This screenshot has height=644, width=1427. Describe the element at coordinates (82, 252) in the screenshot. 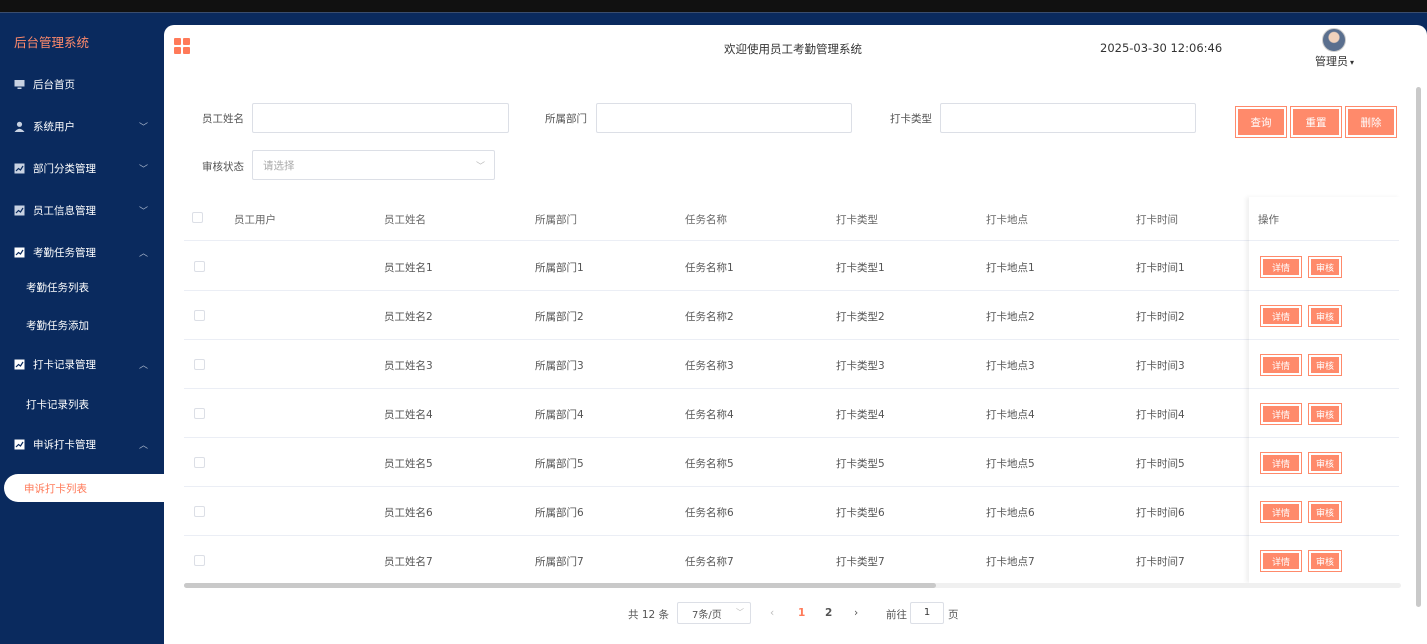

I see `sidebar-item-attendance-tasks: 考勤任务管理 ︿` at that location.